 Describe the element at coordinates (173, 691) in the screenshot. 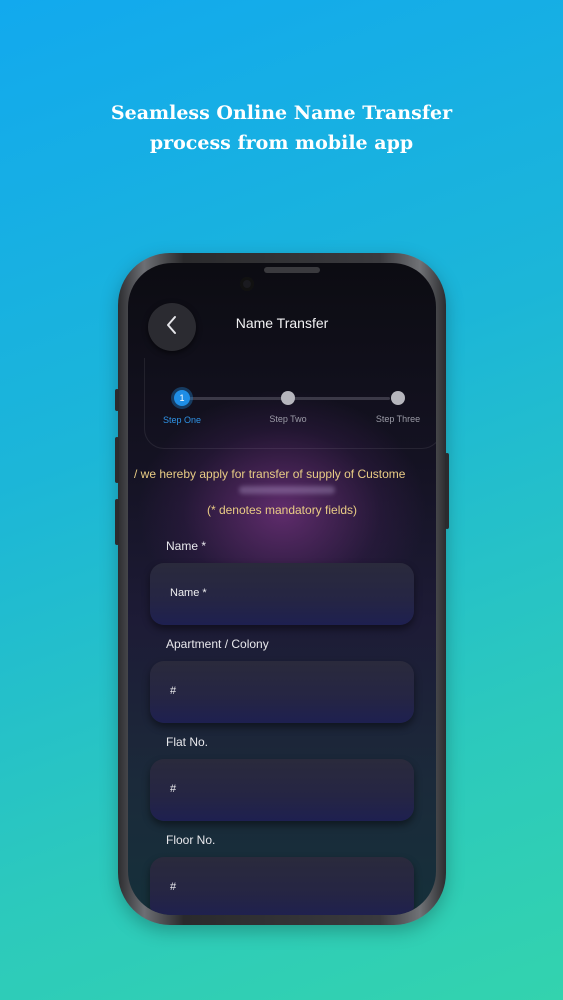

I see `apartment-colony-field-value: #` at that location.